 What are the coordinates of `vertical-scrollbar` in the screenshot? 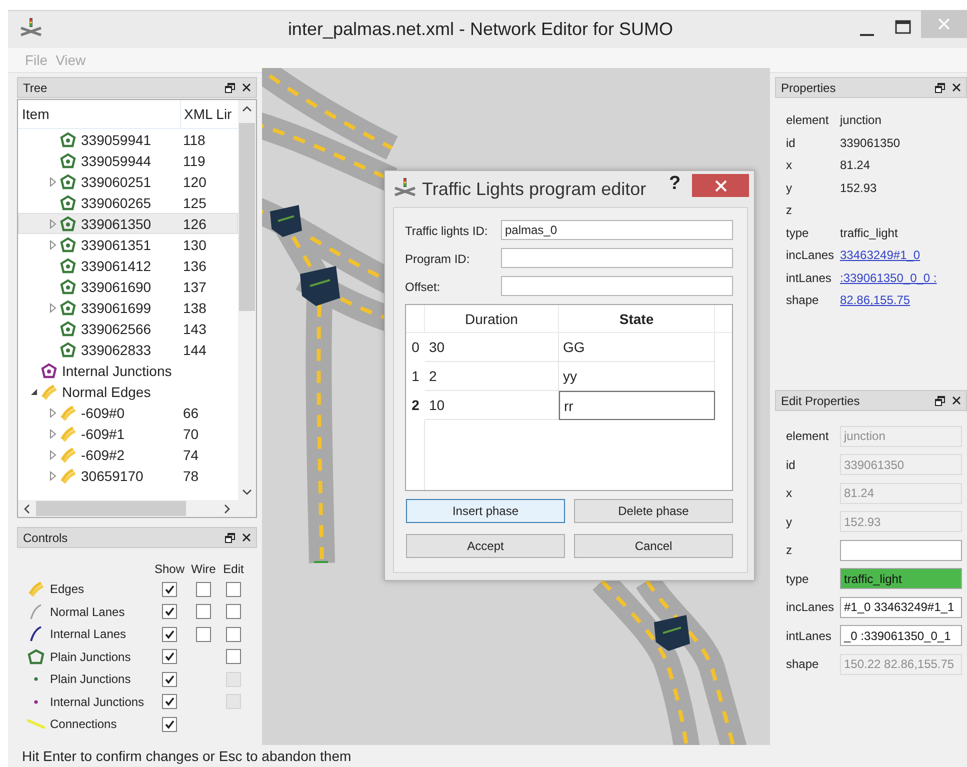 It's located at (247, 300).